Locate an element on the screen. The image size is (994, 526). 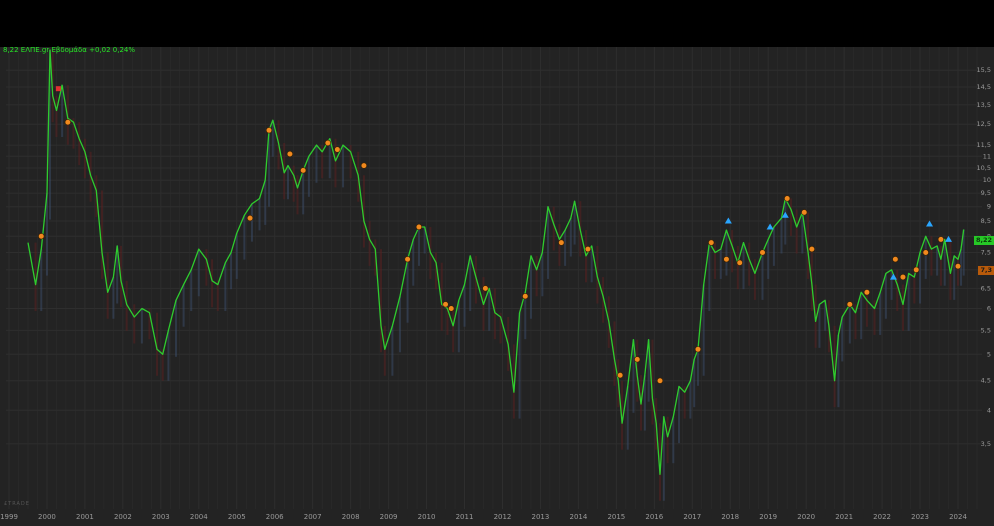
x-tick-label: 2018 is located at coordinates (730, 517).